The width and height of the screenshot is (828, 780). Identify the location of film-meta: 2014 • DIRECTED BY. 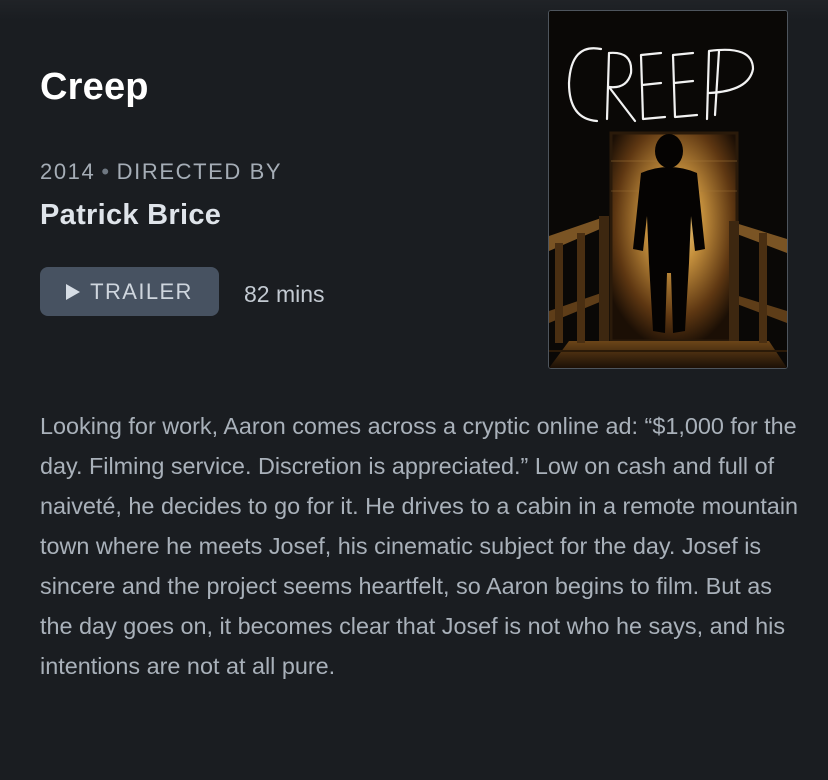
(161, 172).